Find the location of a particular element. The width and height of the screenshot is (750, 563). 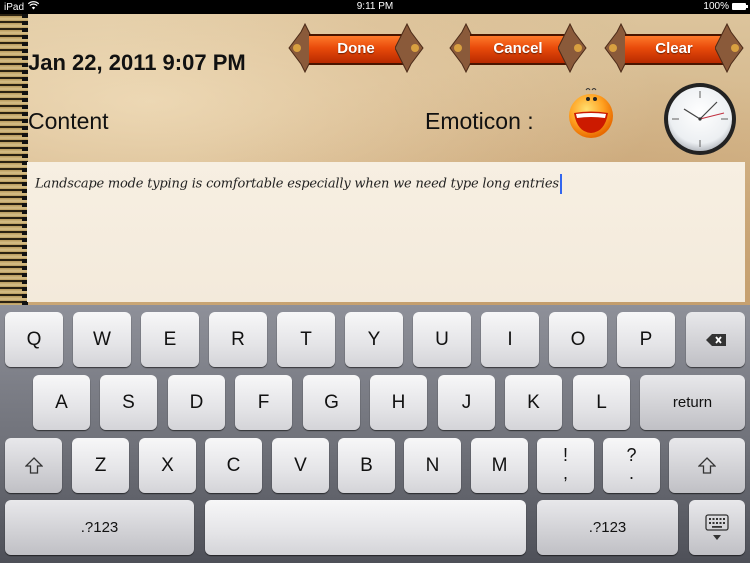

content-label: Content is located at coordinates (68, 121).